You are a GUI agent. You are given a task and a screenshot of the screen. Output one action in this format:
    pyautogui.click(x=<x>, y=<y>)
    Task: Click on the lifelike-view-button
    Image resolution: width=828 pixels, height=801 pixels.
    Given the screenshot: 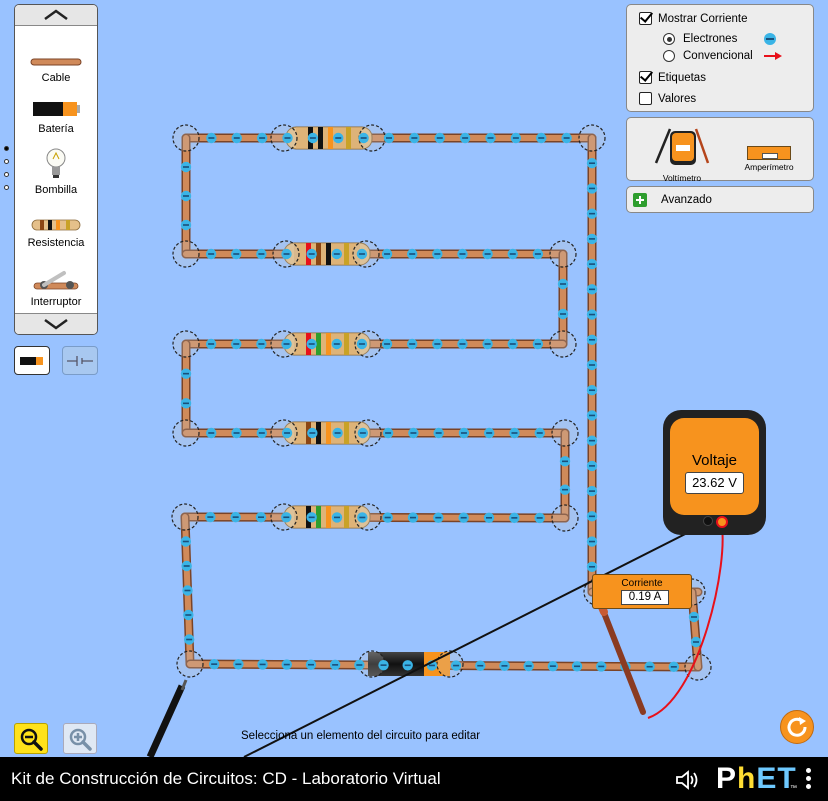 What is the action you would take?
    pyautogui.click(x=32, y=360)
    